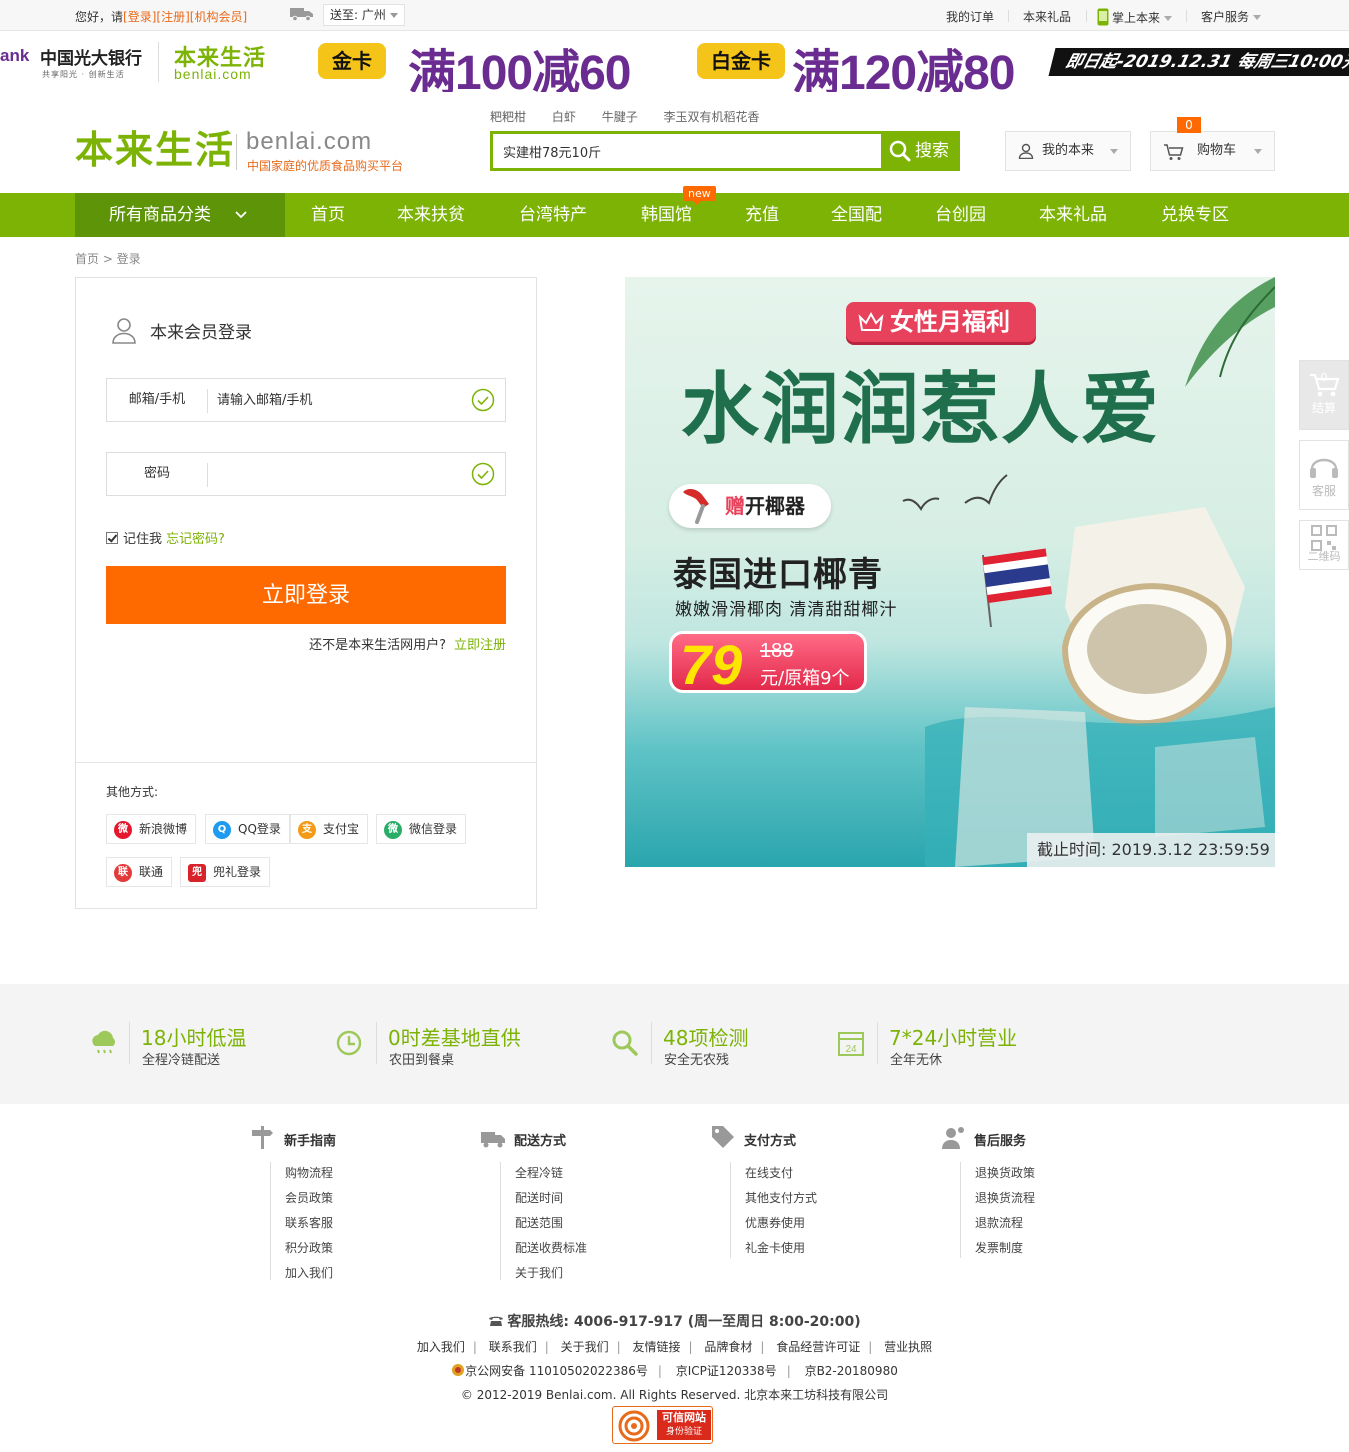 Image resolution: width=1349 pixels, height=1452 pixels. I want to click on footer-link: 关于我们, so click(539, 1272).